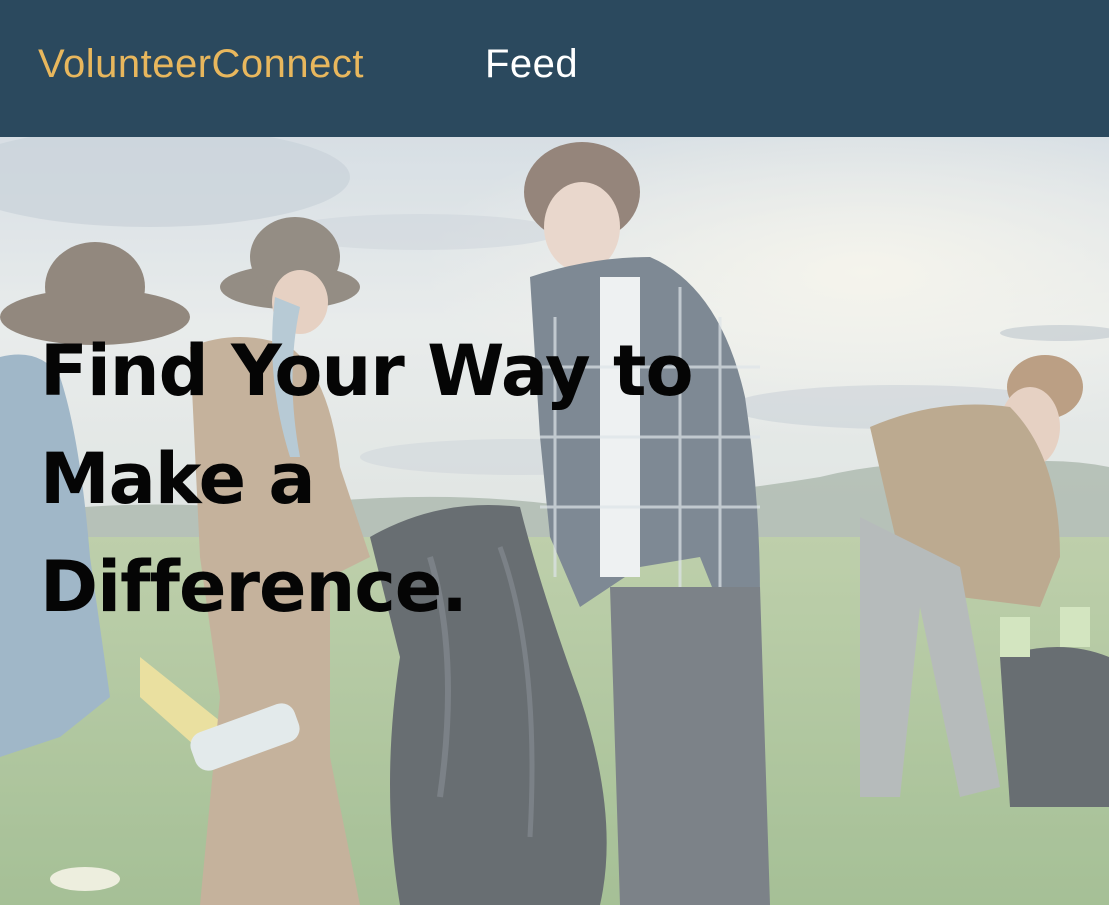 This screenshot has height=905, width=1109. I want to click on hero-title-line-3: Difference., so click(254, 587).